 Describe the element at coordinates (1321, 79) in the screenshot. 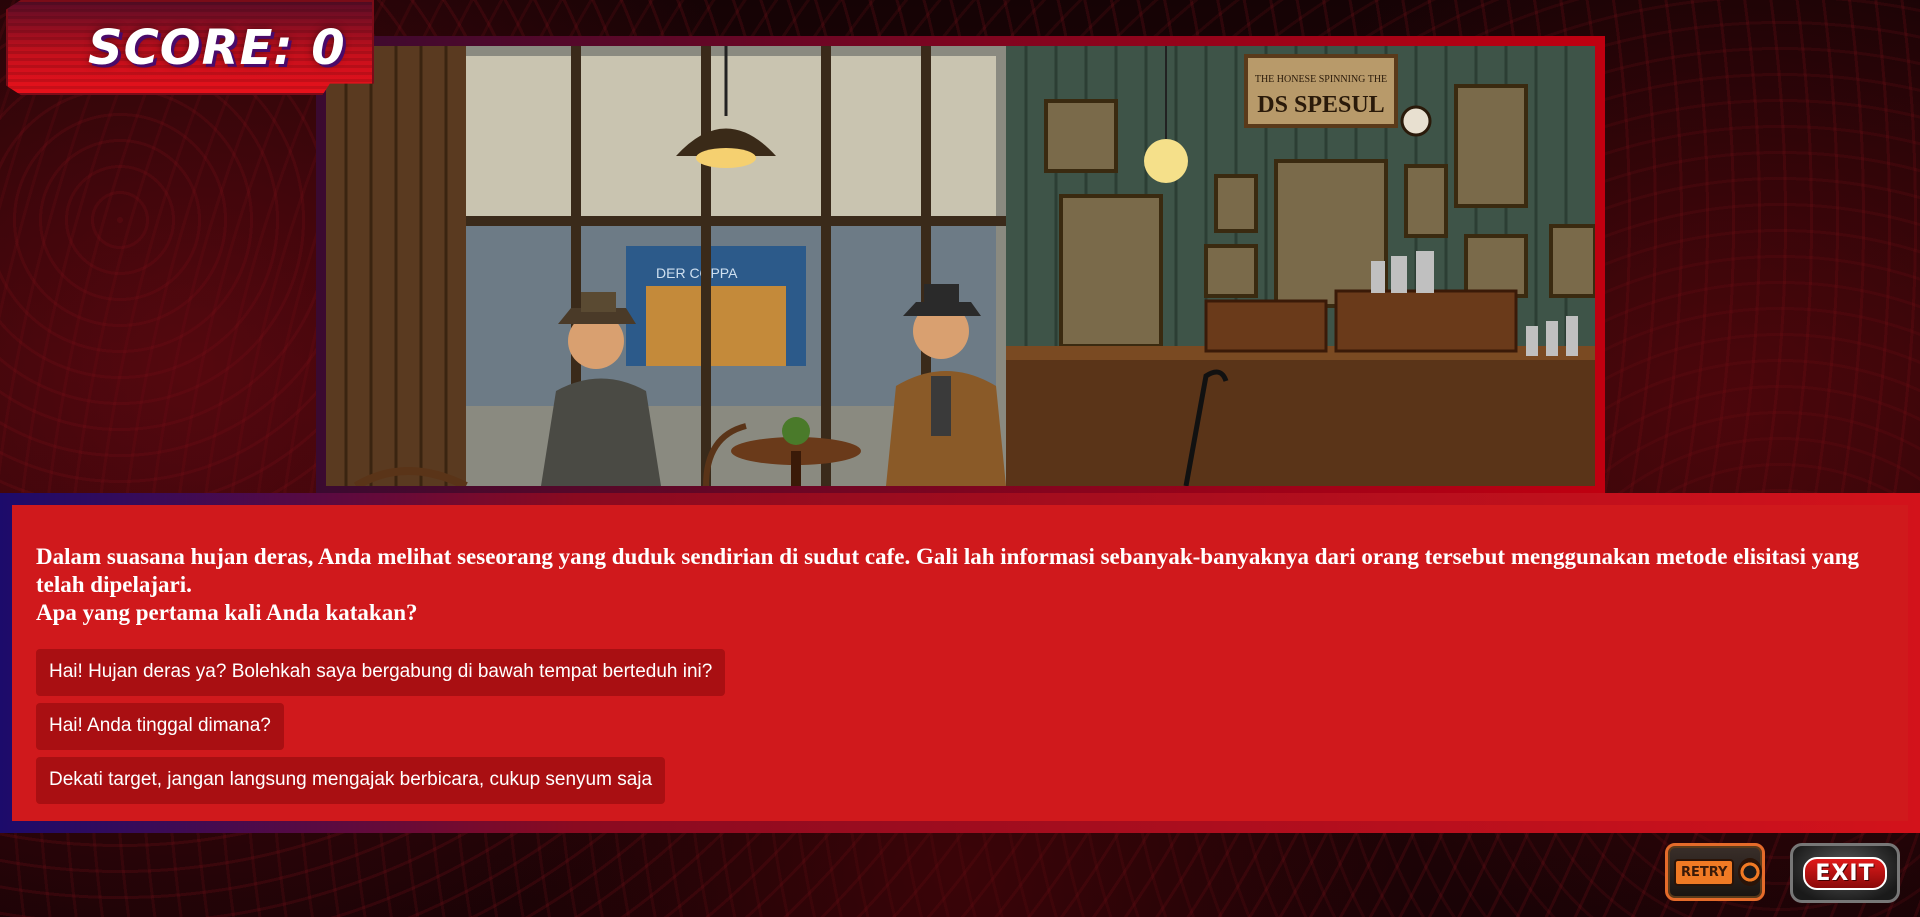

I see `sign-line1: THE HONESE SPINNING THE` at that location.